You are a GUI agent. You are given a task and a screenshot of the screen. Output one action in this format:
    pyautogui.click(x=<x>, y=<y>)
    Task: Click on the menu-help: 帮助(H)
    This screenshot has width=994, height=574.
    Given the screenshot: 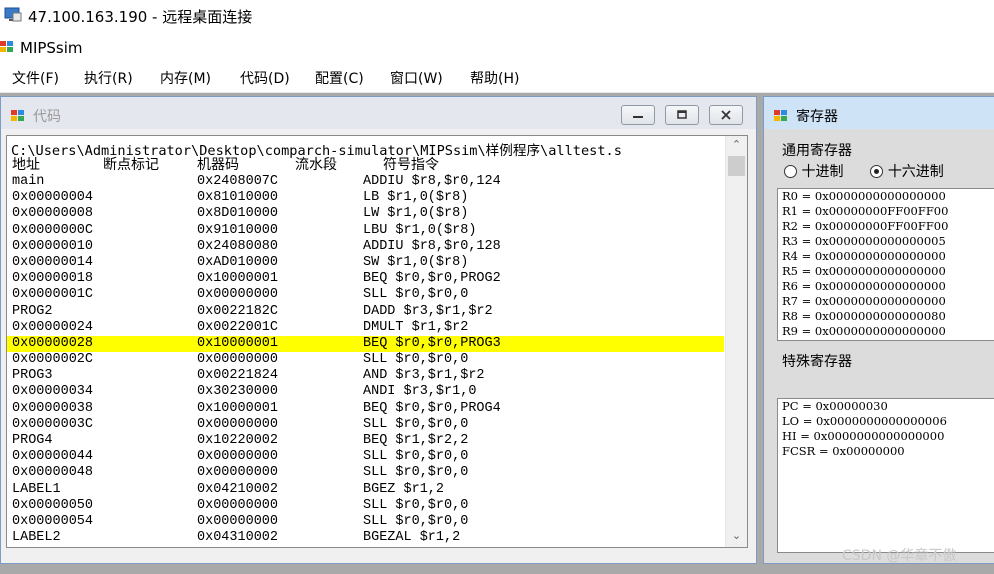 What is the action you would take?
    pyautogui.click(x=494, y=78)
    